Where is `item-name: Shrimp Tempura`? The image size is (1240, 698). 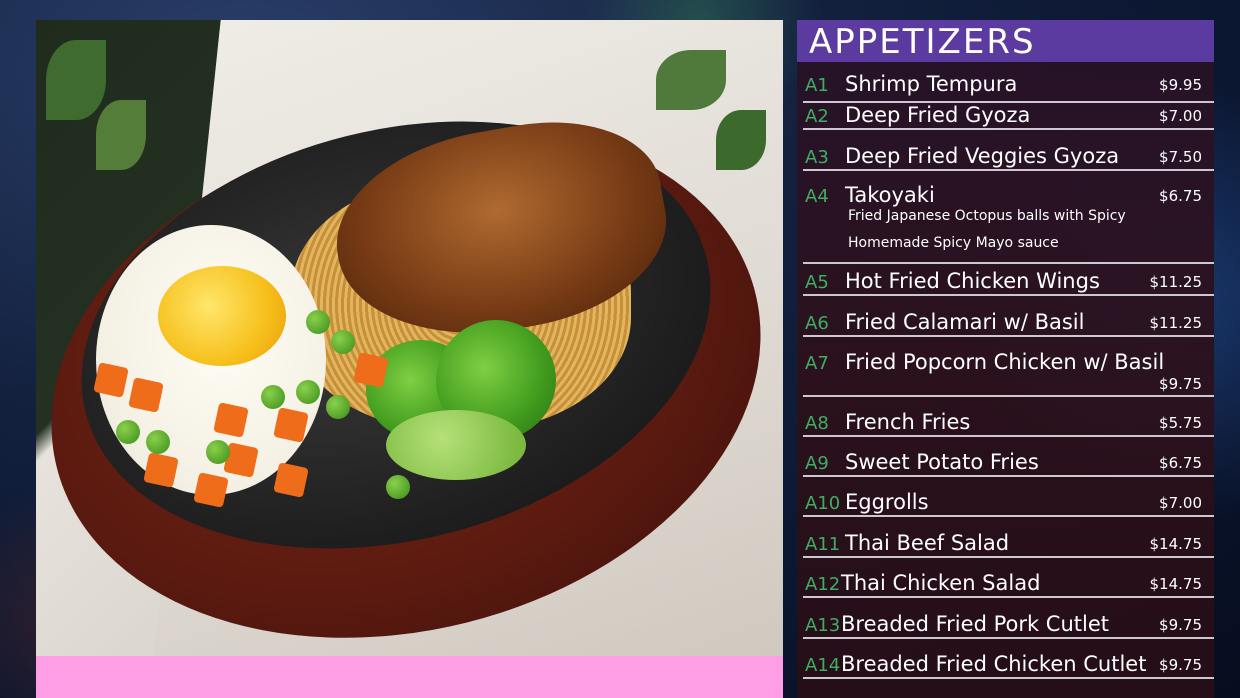
item-name: Shrimp Tempura is located at coordinates (931, 84).